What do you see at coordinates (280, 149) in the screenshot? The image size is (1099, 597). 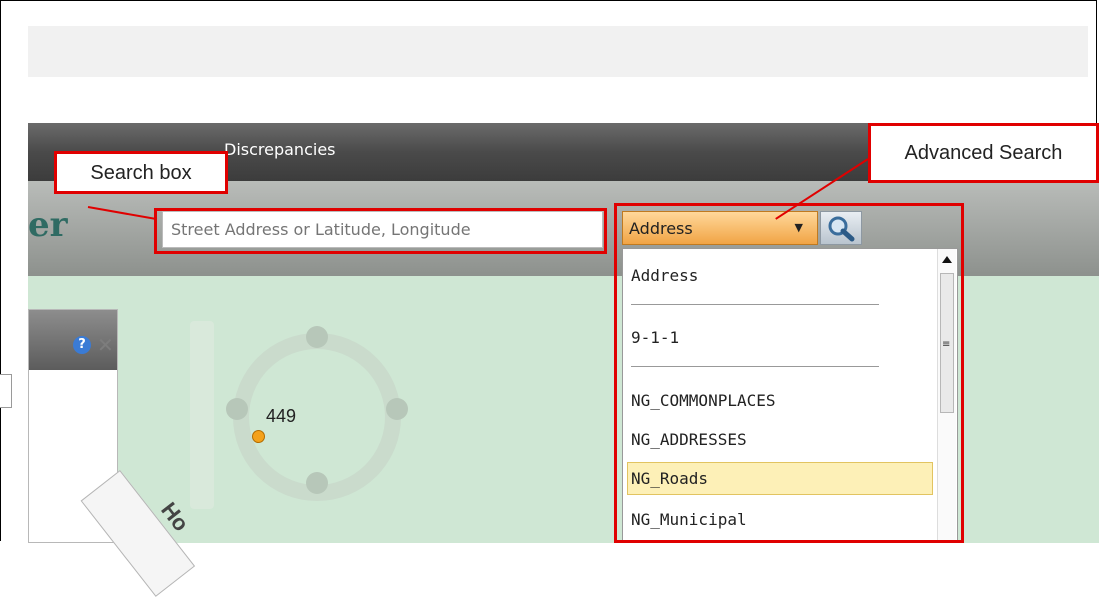 I see `menu-item-discrepancies: Discrepancies` at bounding box center [280, 149].